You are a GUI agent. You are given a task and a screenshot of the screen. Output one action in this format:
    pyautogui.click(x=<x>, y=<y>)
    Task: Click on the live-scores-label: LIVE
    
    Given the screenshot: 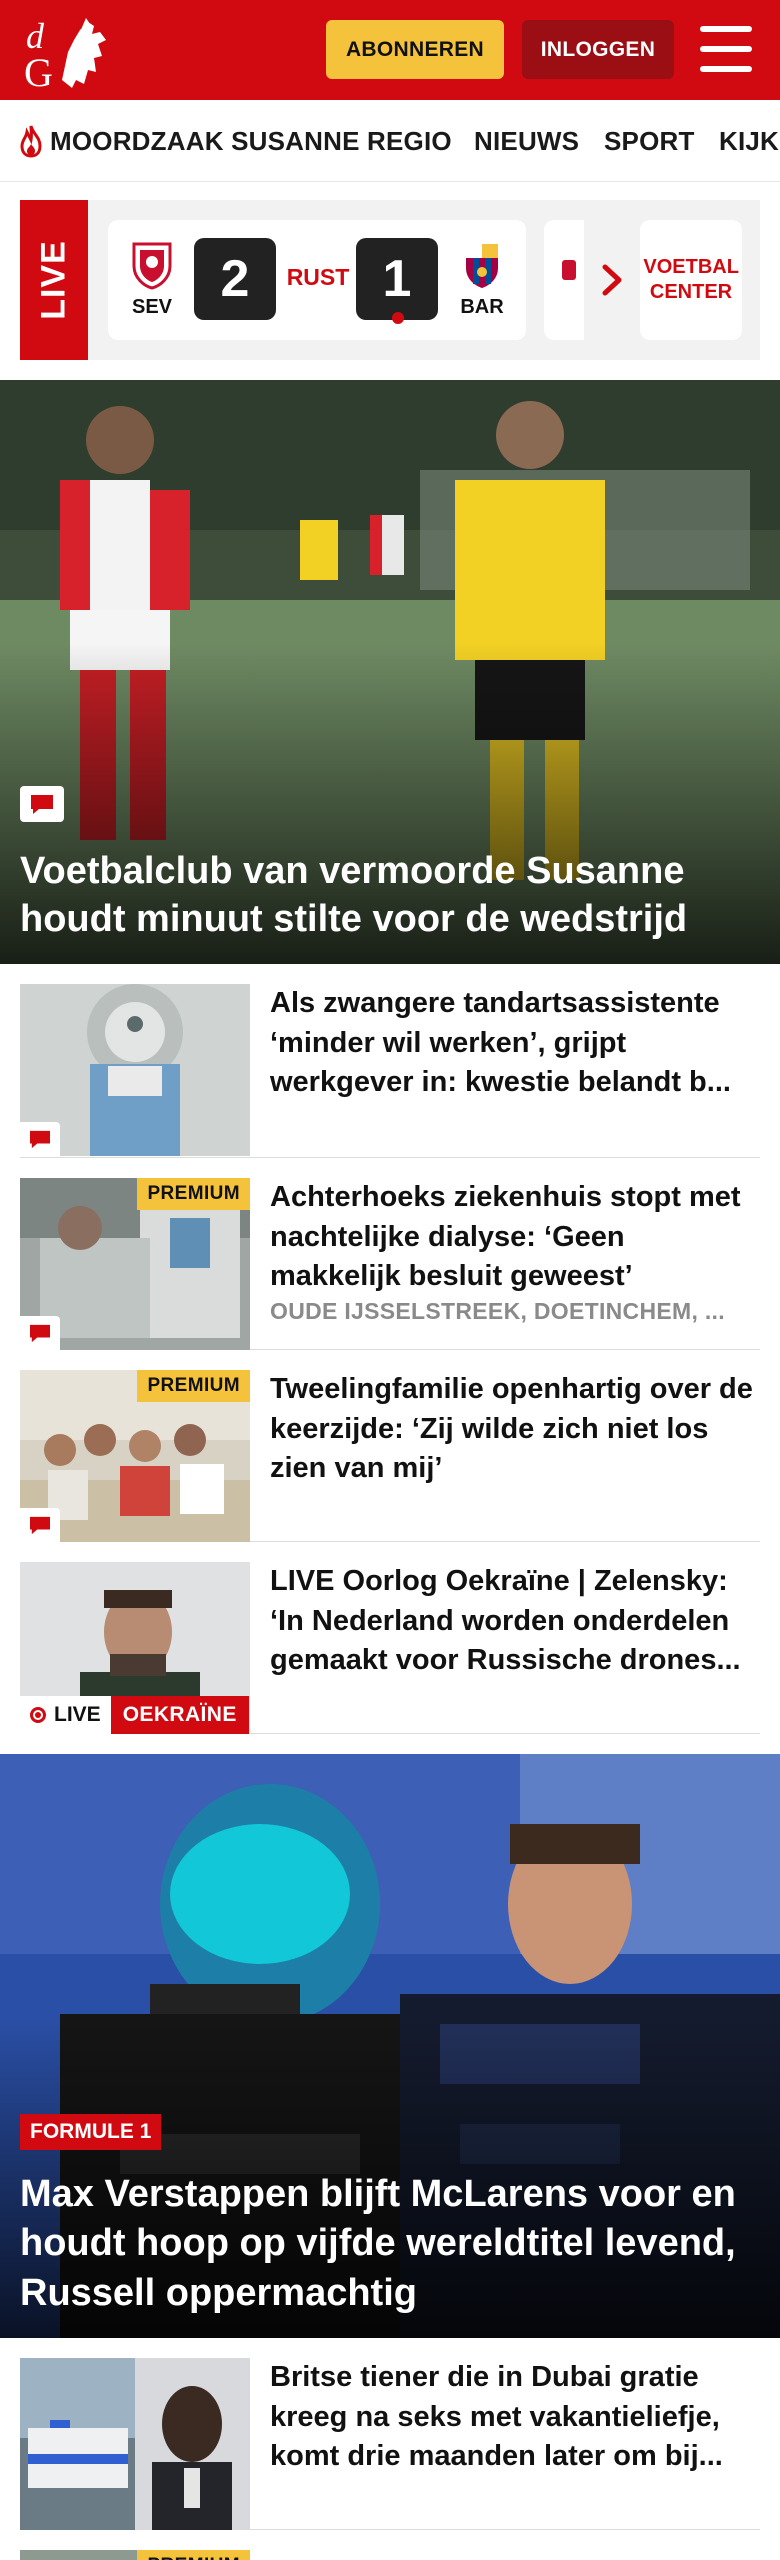 What is the action you would take?
    pyautogui.click(x=54, y=280)
    